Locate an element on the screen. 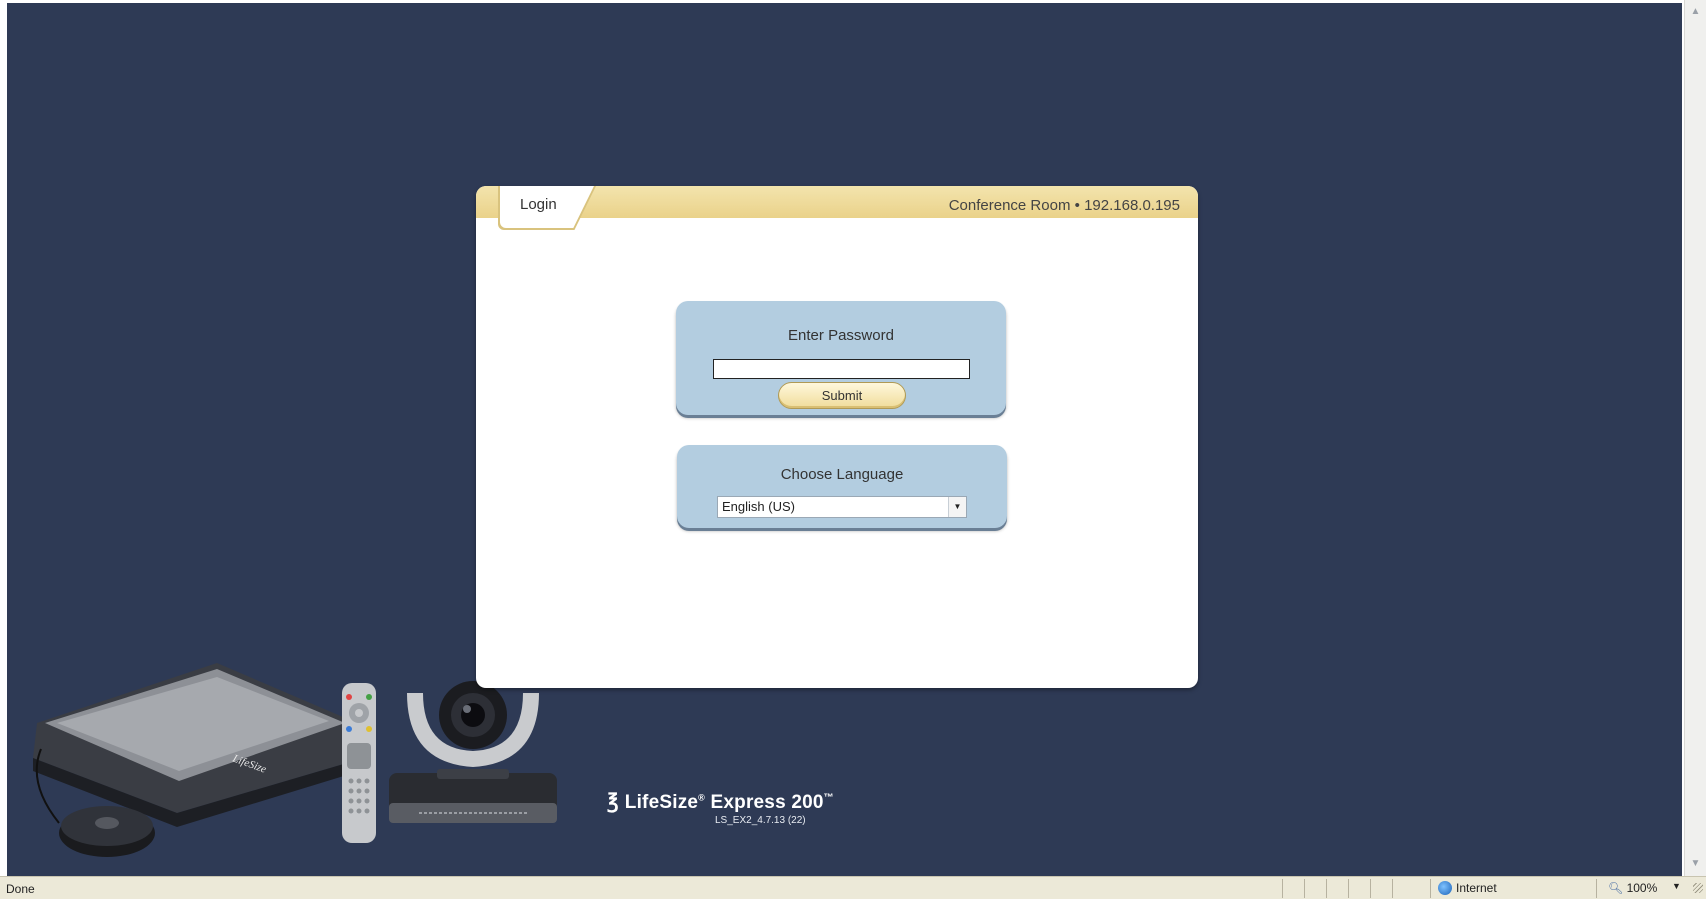 The height and width of the screenshot is (899, 1706). scroll-up-icon: ▲ is located at coordinates (1695, 11).